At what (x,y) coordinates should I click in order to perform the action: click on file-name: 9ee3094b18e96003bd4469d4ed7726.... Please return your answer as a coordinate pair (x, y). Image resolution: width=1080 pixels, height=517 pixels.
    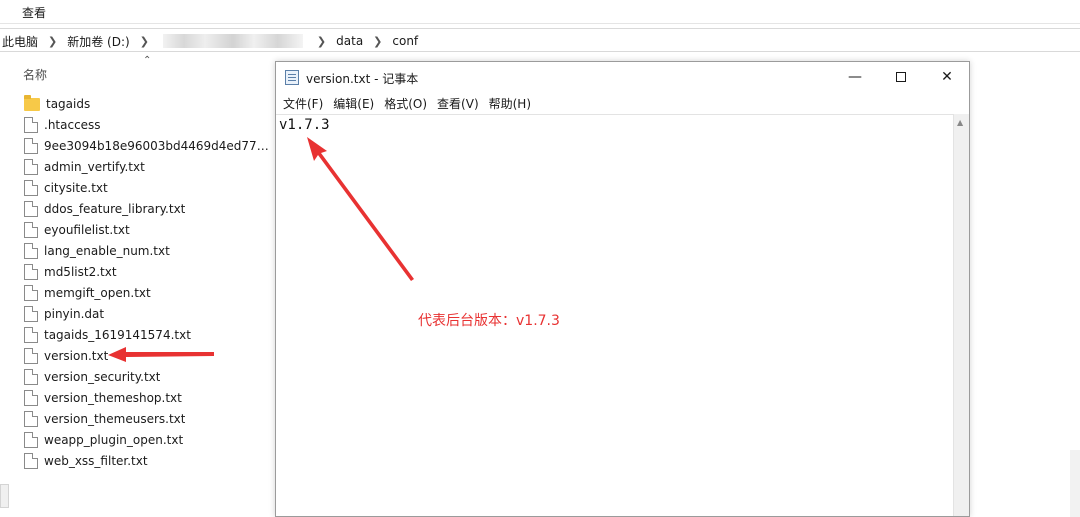
    Looking at the image, I should click on (160, 145).